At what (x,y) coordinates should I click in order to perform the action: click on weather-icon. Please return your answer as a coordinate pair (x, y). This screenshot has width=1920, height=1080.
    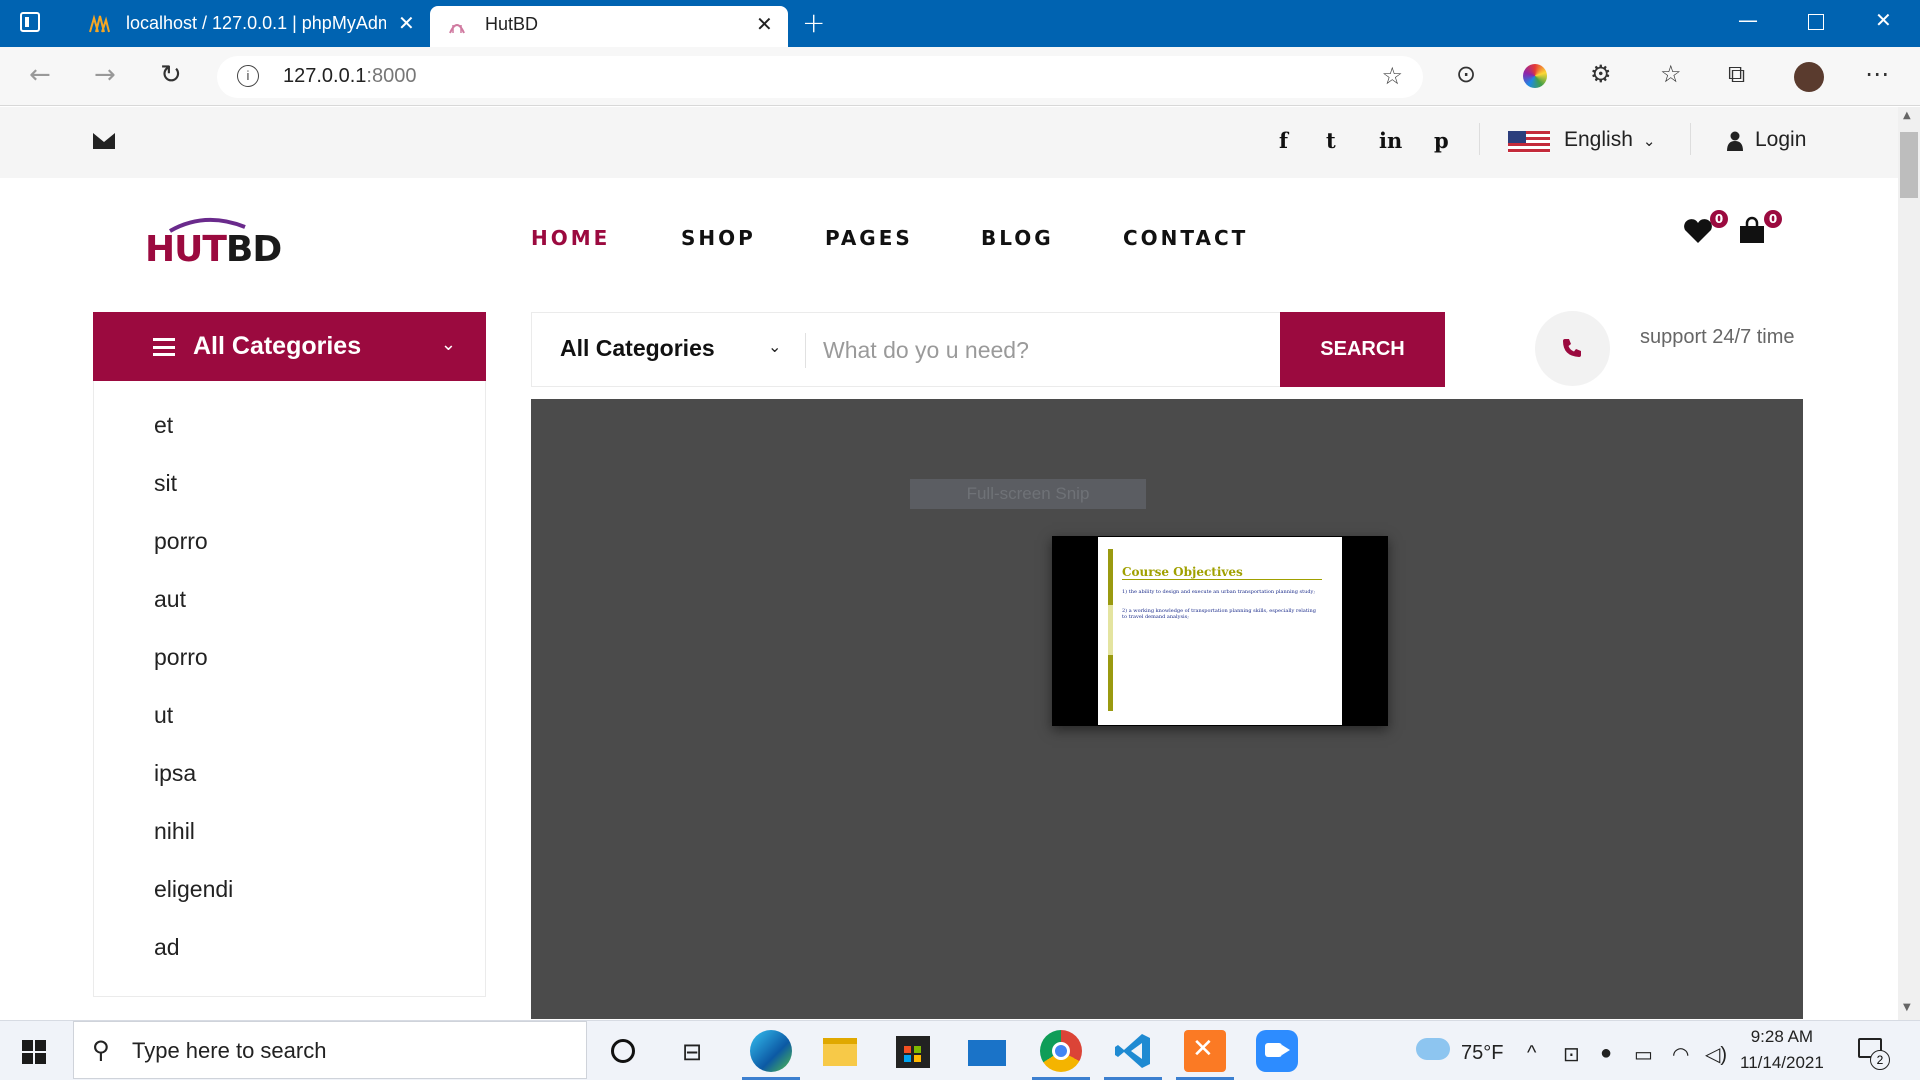
    Looking at the image, I should click on (1433, 1049).